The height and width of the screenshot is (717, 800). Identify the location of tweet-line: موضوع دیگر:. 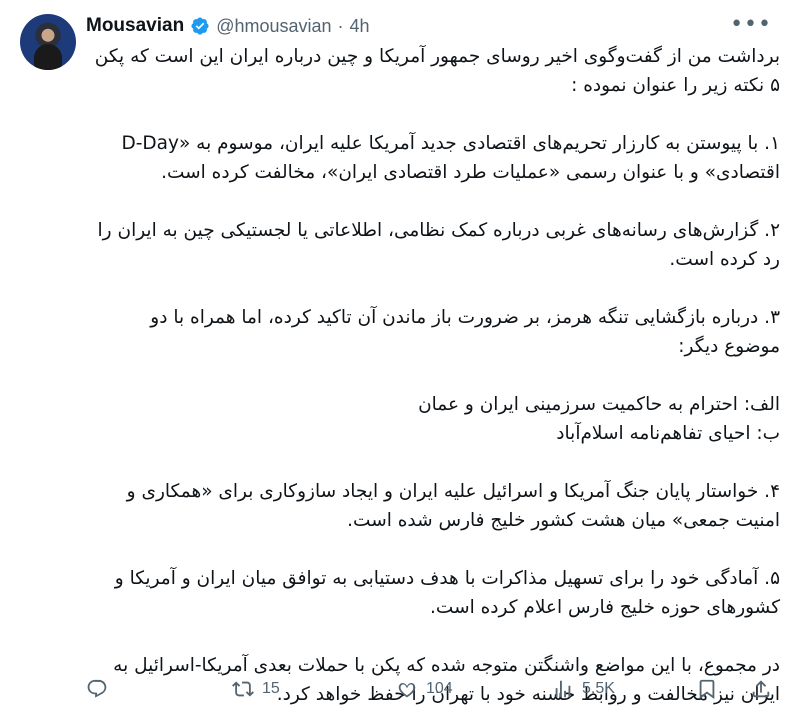
(729, 346).